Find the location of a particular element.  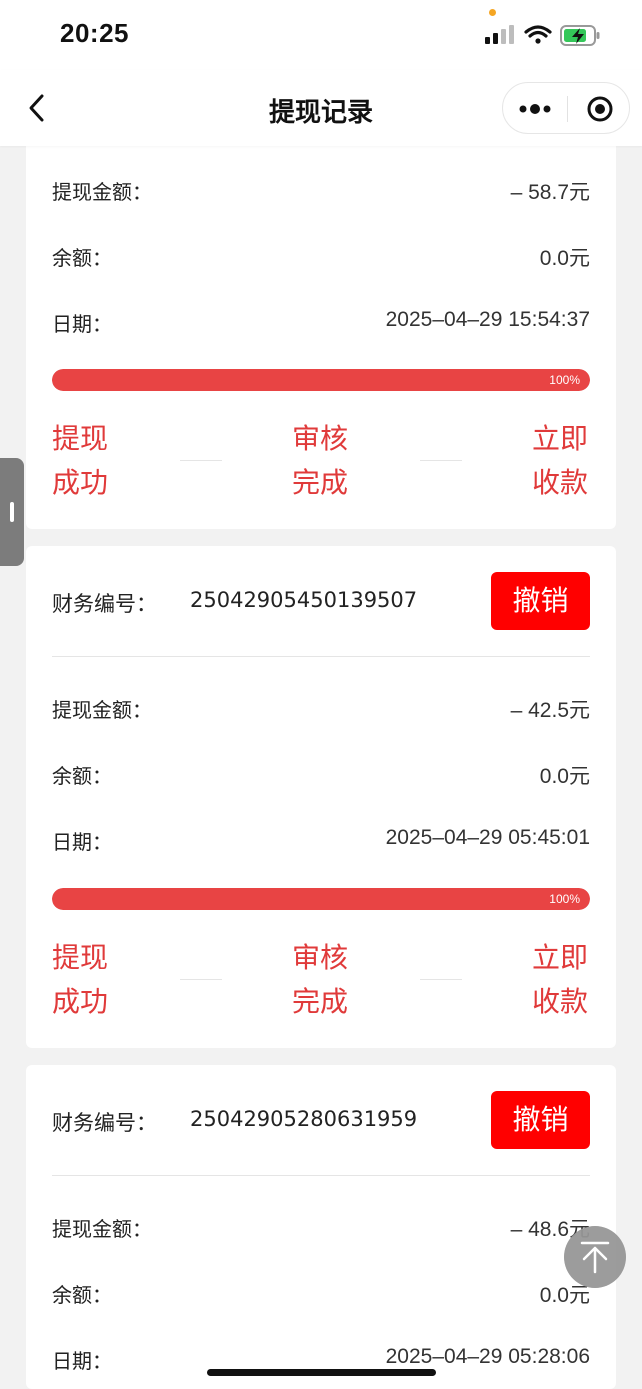

home-indicator is located at coordinates (321, 1372).